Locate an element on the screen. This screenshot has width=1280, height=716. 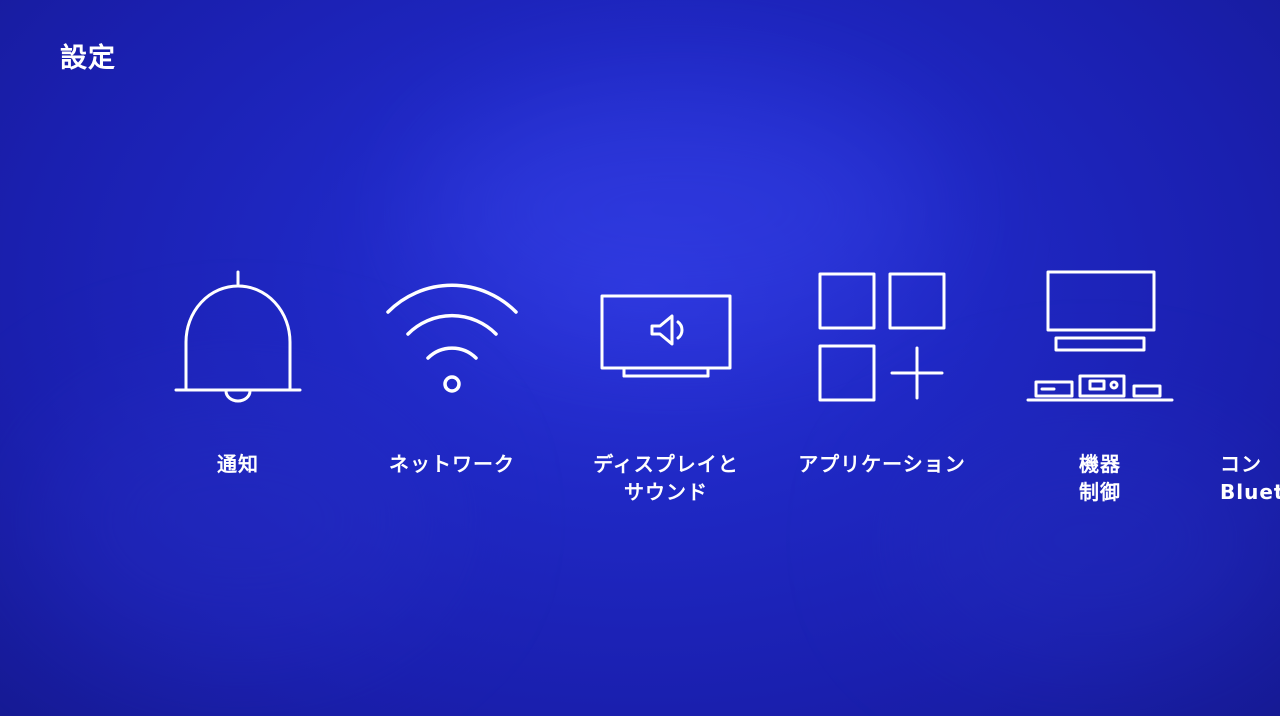
menu-item-notifications: 通知 is located at coordinates (238, 392).